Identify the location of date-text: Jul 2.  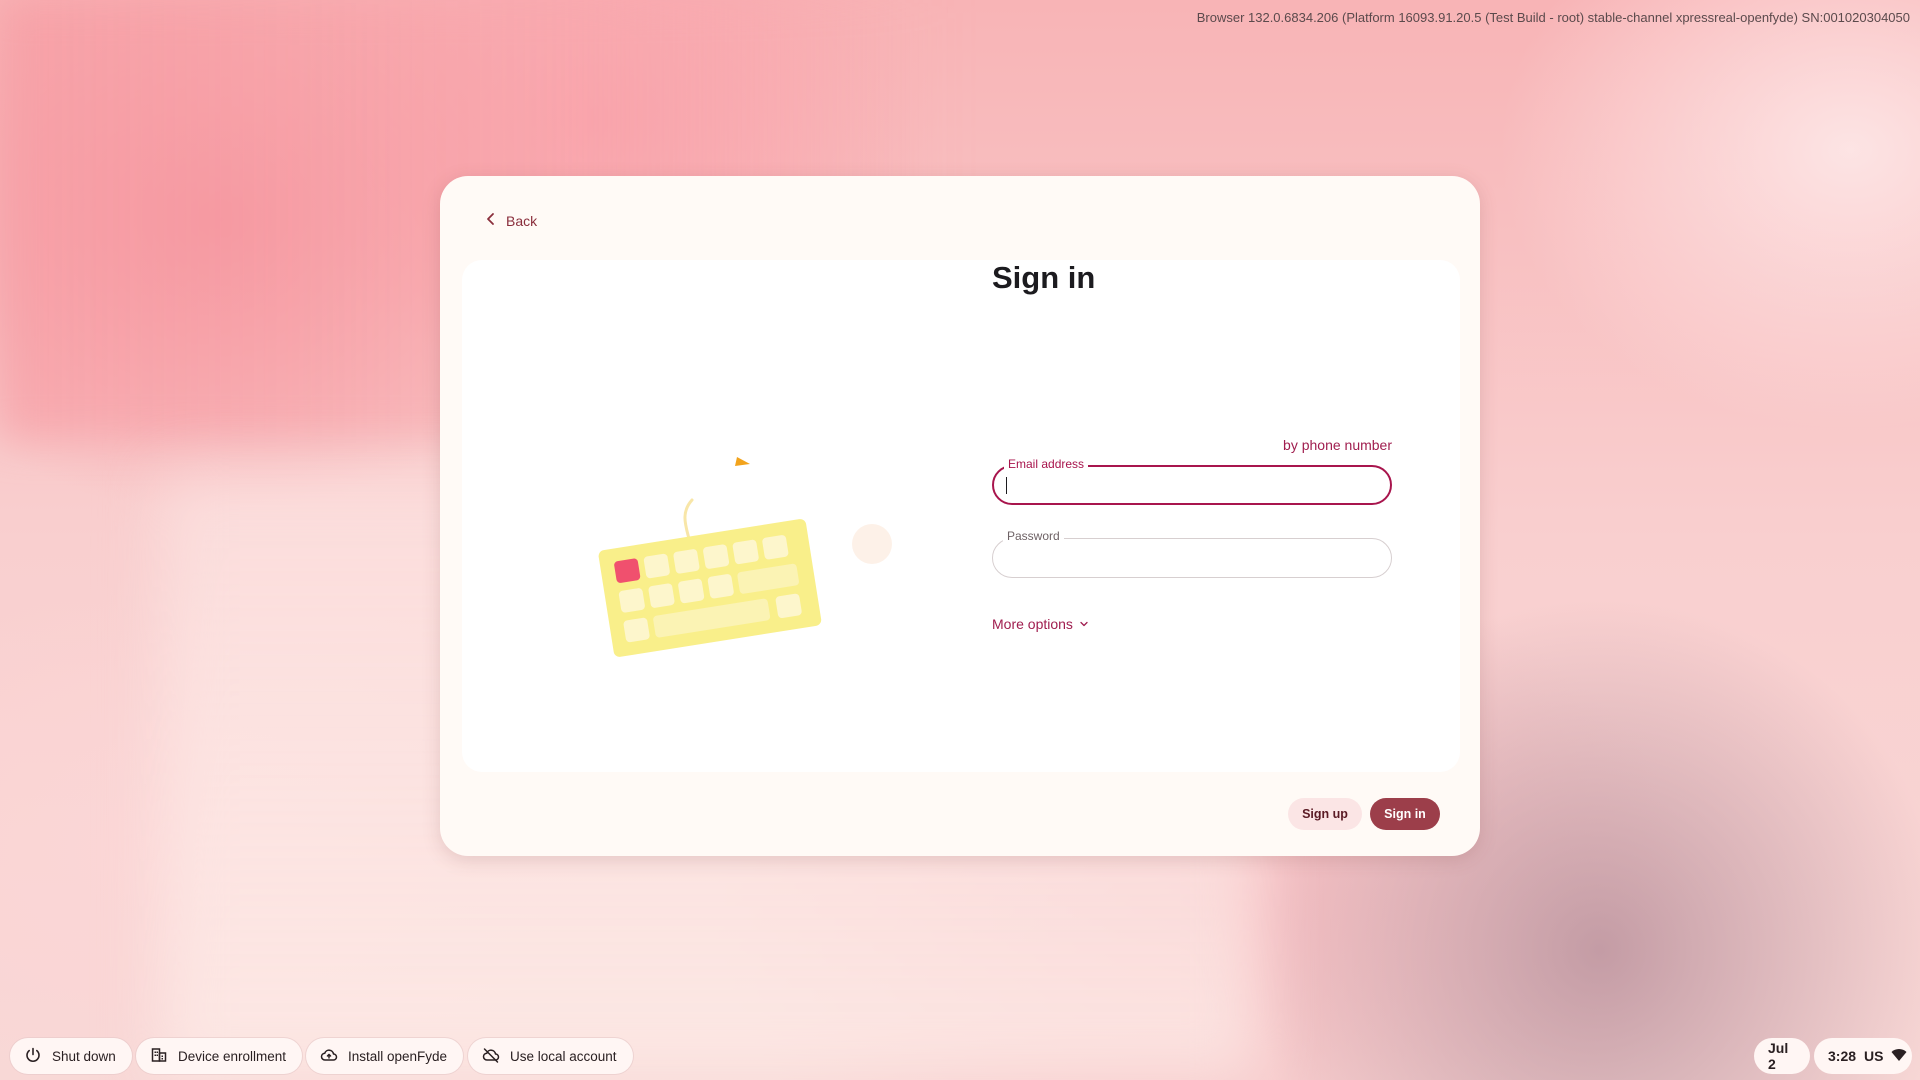
(1778, 1056).